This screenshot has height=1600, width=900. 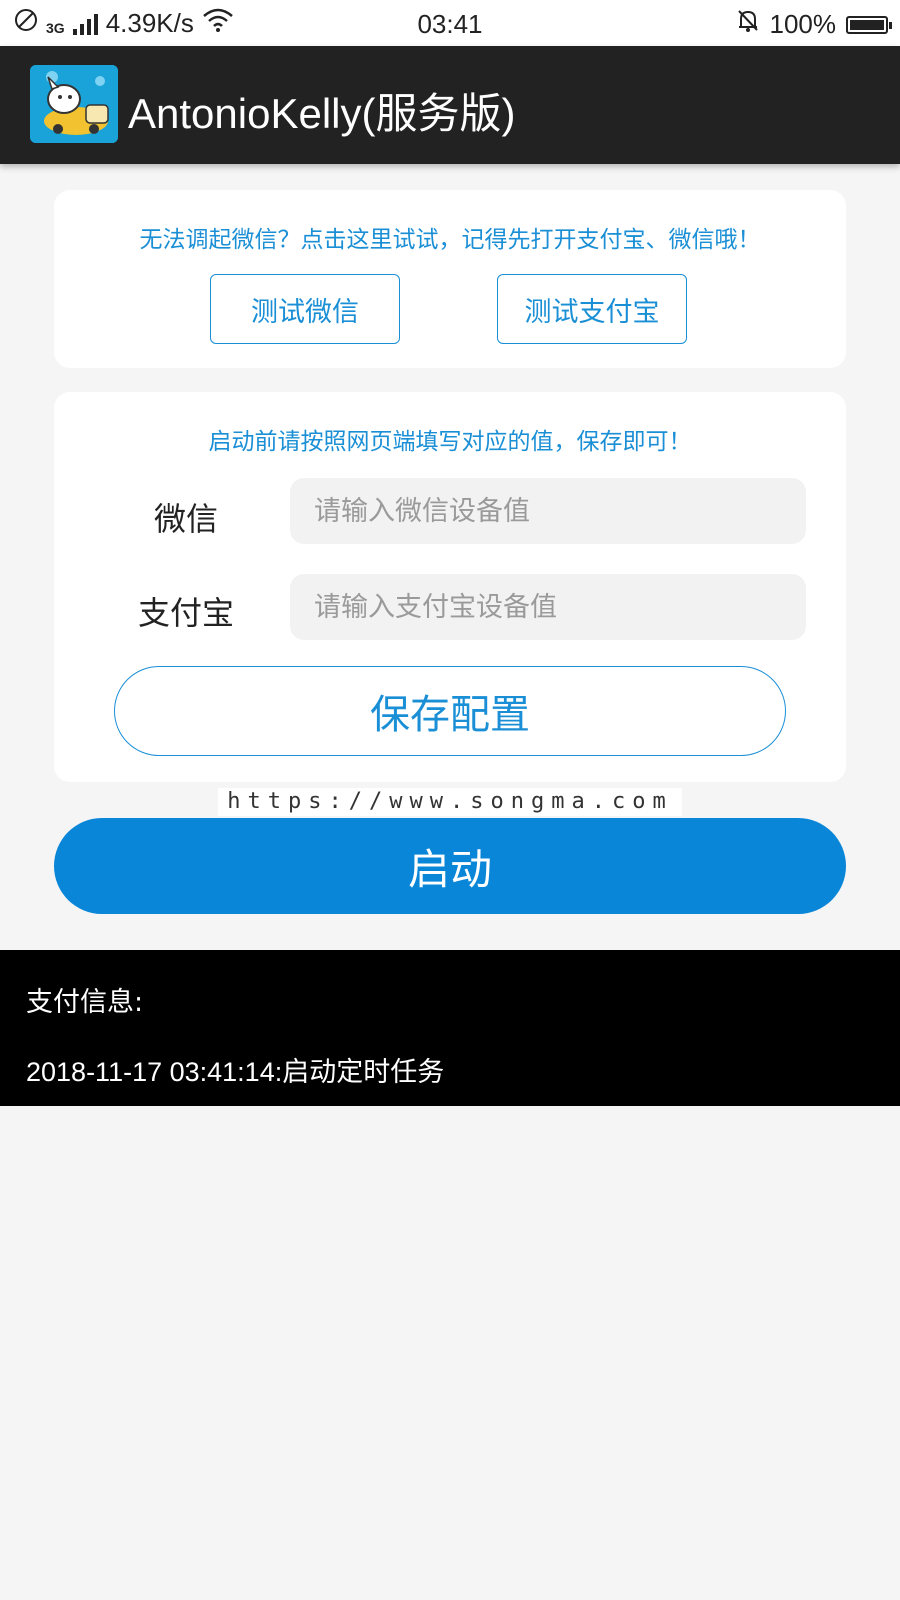 I want to click on battery-percent: 100%, so click(x=803, y=24).